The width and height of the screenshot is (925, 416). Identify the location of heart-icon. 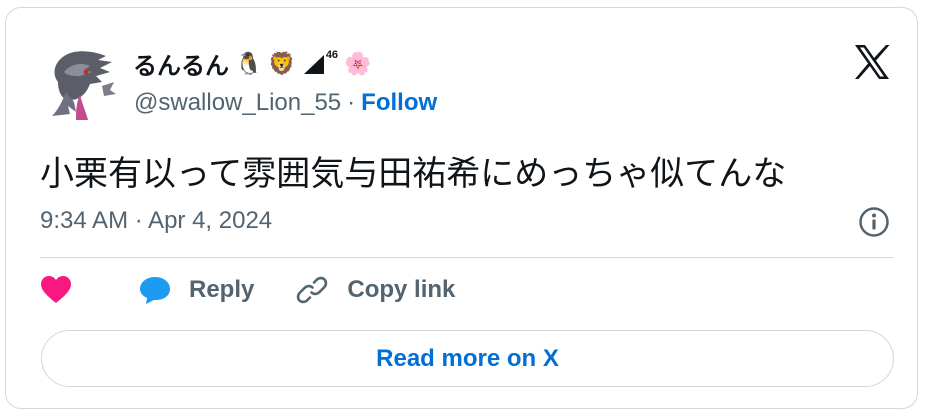
(56, 290).